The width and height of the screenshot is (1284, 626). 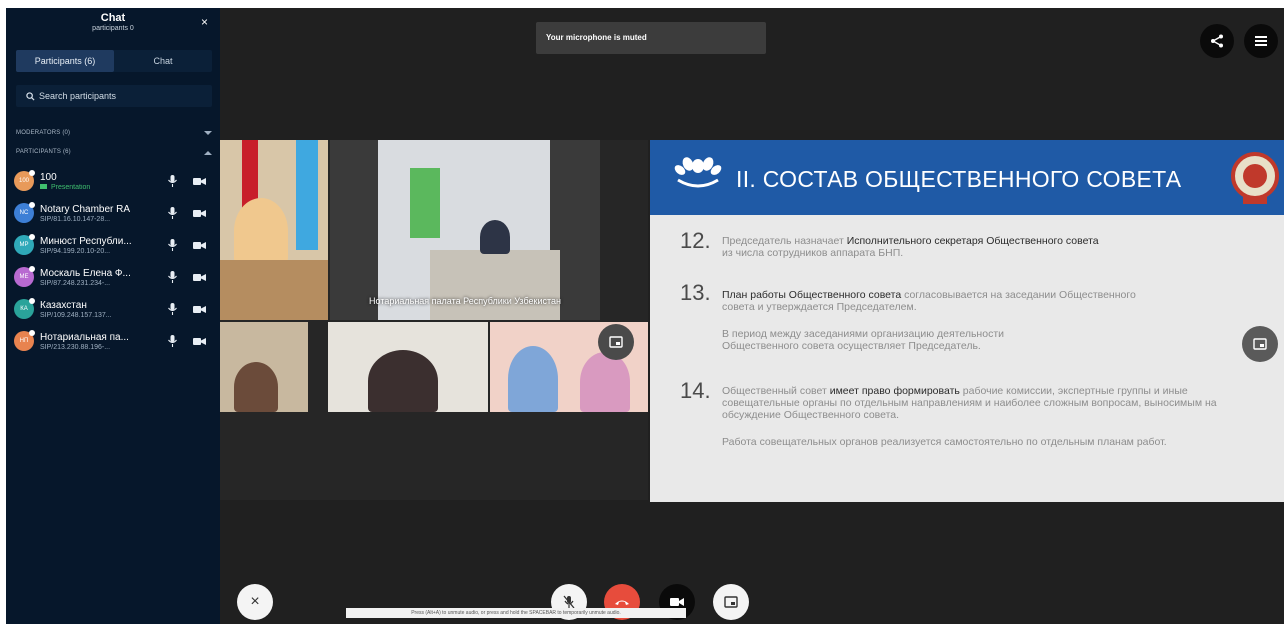 I want to click on sidebar-tabs: Participants (6) Chat, so click(x=114, y=61).